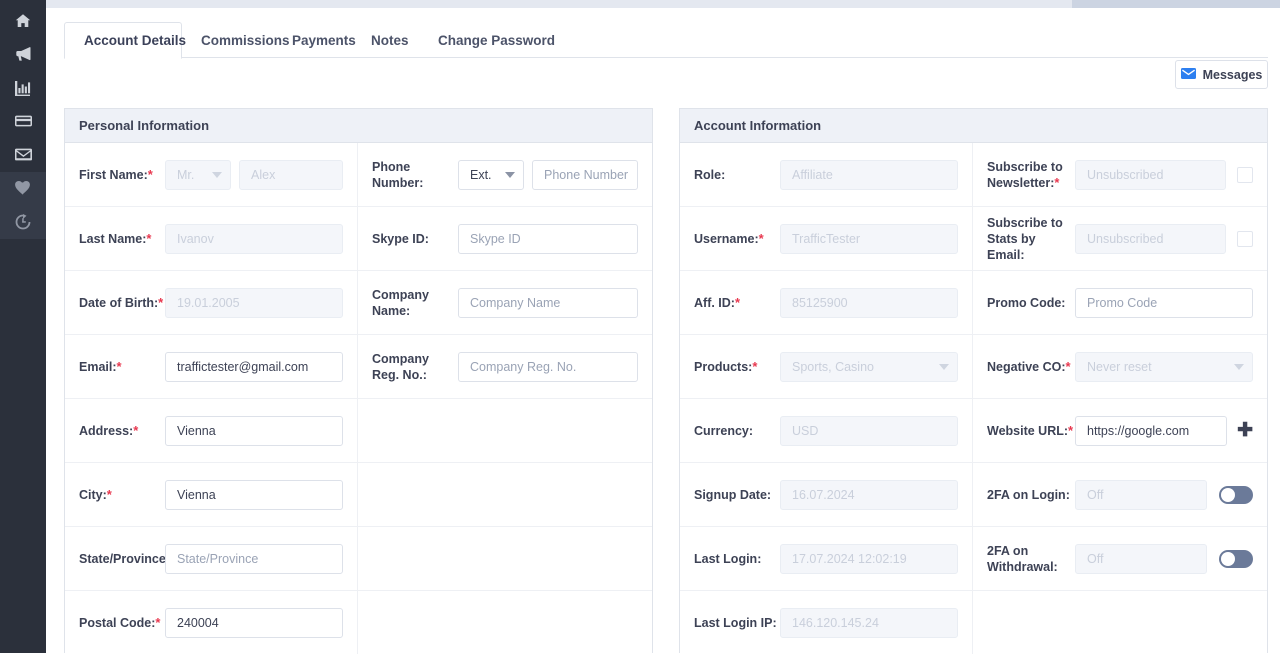 The height and width of the screenshot is (654, 1280). Describe the element at coordinates (1141, 558) in the screenshot. I see `text-input: Off` at that location.